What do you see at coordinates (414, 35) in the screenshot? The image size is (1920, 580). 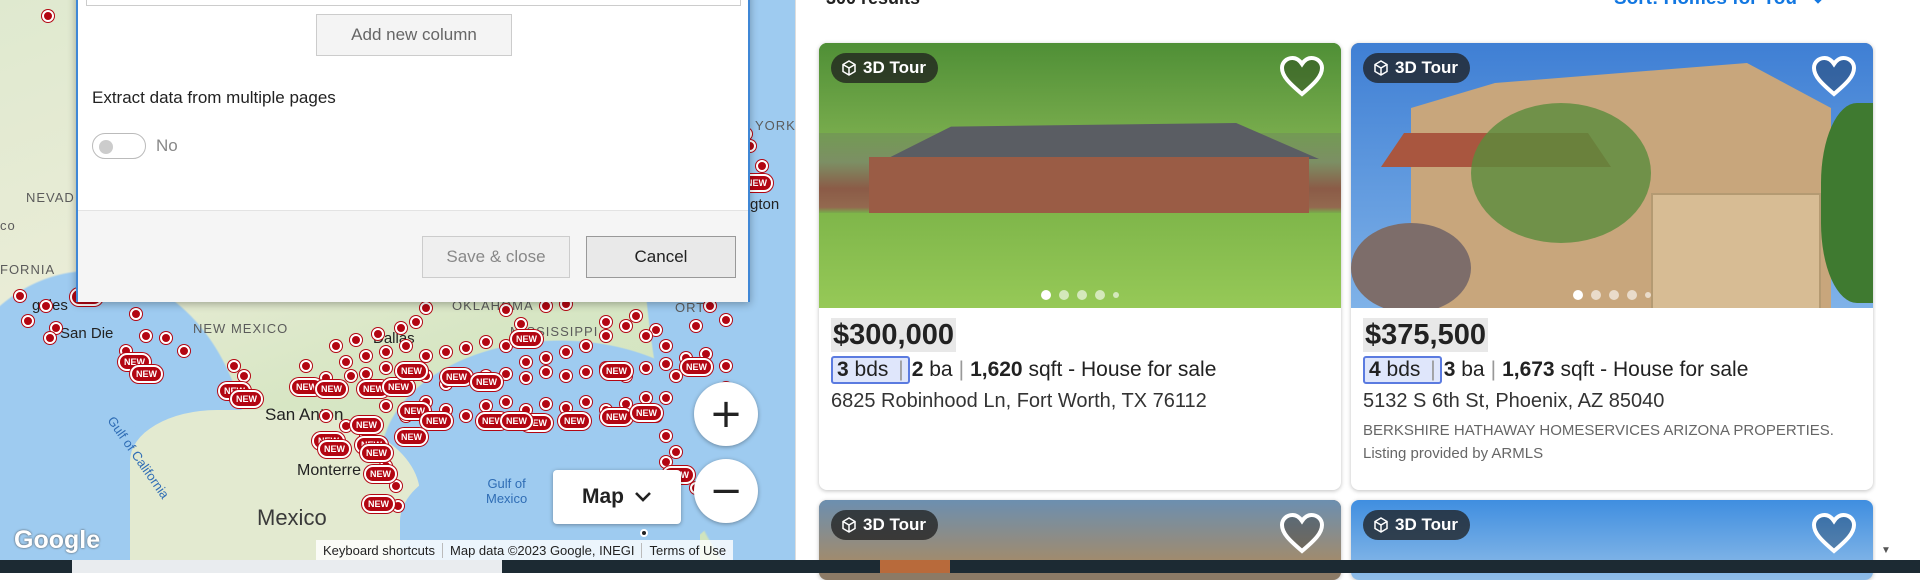 I see `add-new-column-button: Add new column` at bounding box center [414, 35].